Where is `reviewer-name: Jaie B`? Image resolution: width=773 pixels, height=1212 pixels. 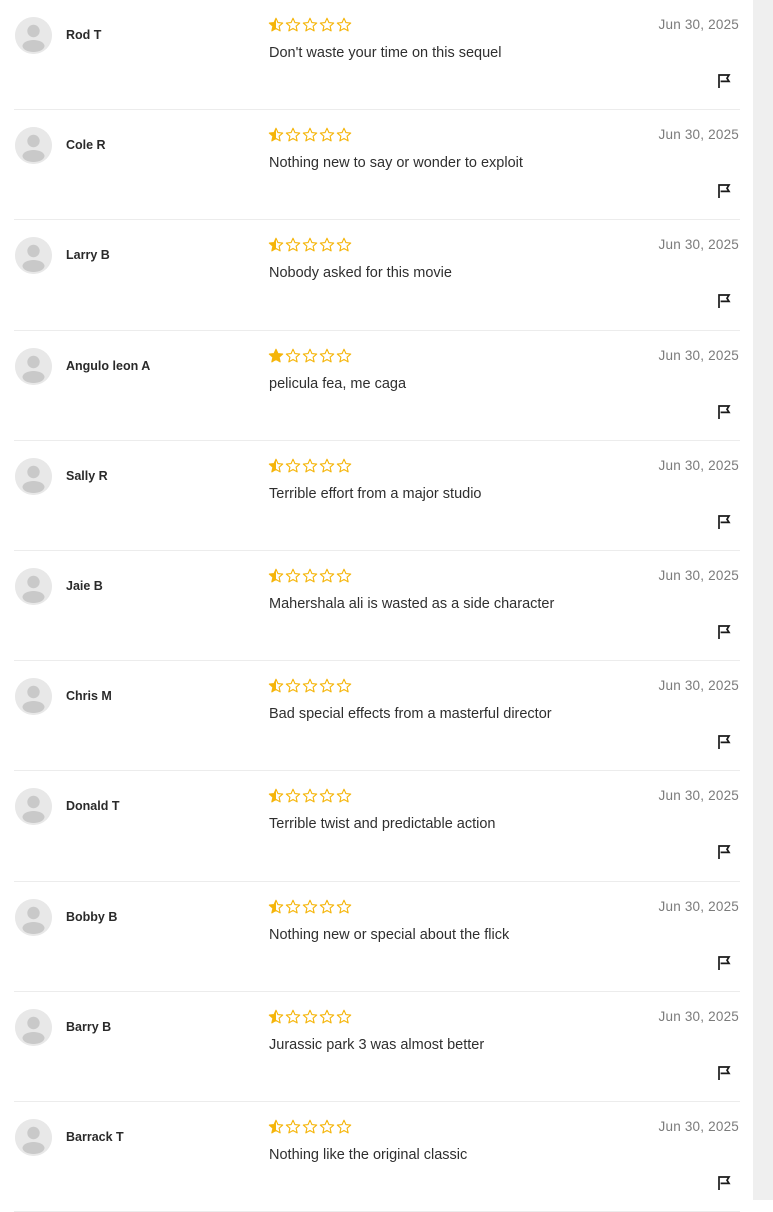 reviewer-name: Jaie B is located at coordinates (84, 586).